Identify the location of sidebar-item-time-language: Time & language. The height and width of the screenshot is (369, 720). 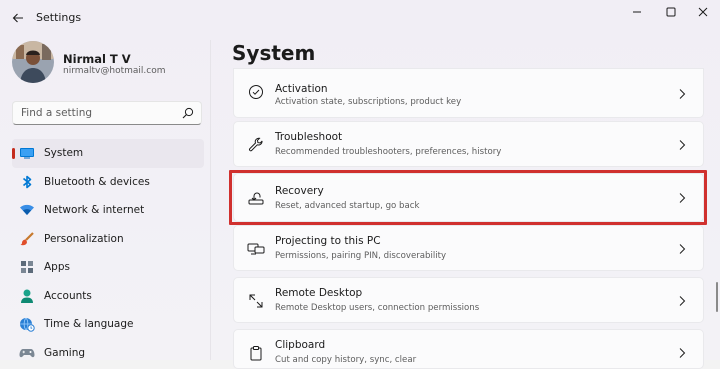
(108, 324).